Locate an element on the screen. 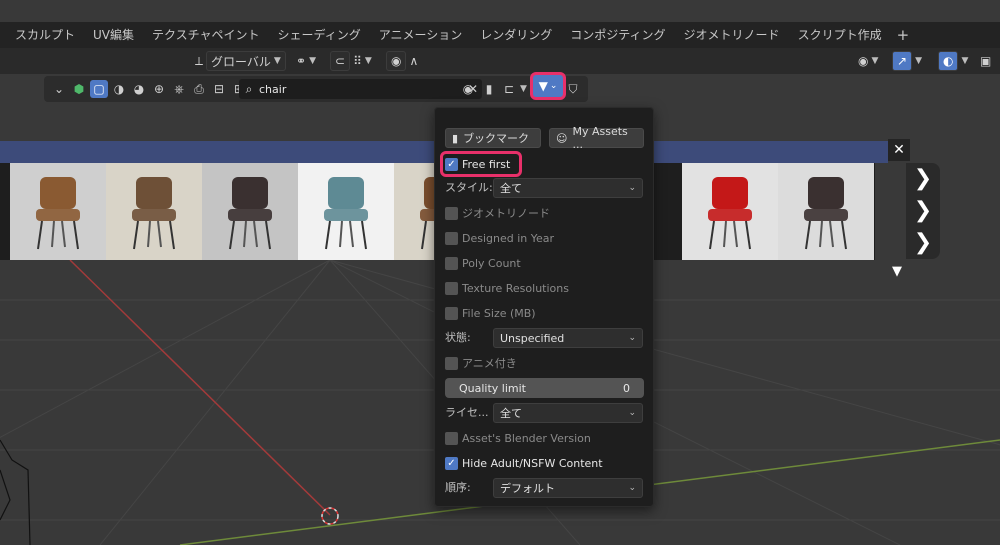 The height and width of the screenshot is (545, 1000). proportional-edit-toggle: ◉ ∧ is located at coordinates (402, 61).